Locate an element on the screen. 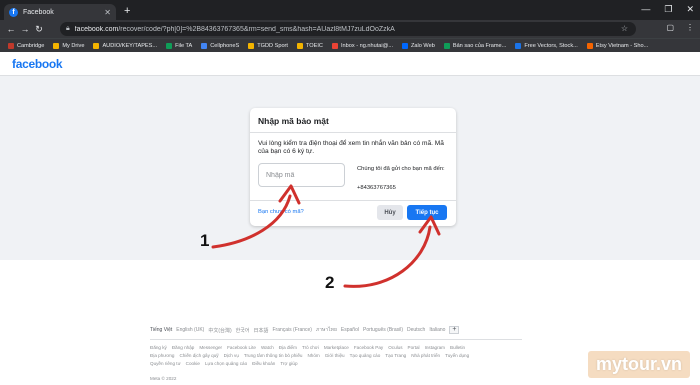 The image size is (700, 385). footer-link: Instagram is located at coordinates (435, 348).